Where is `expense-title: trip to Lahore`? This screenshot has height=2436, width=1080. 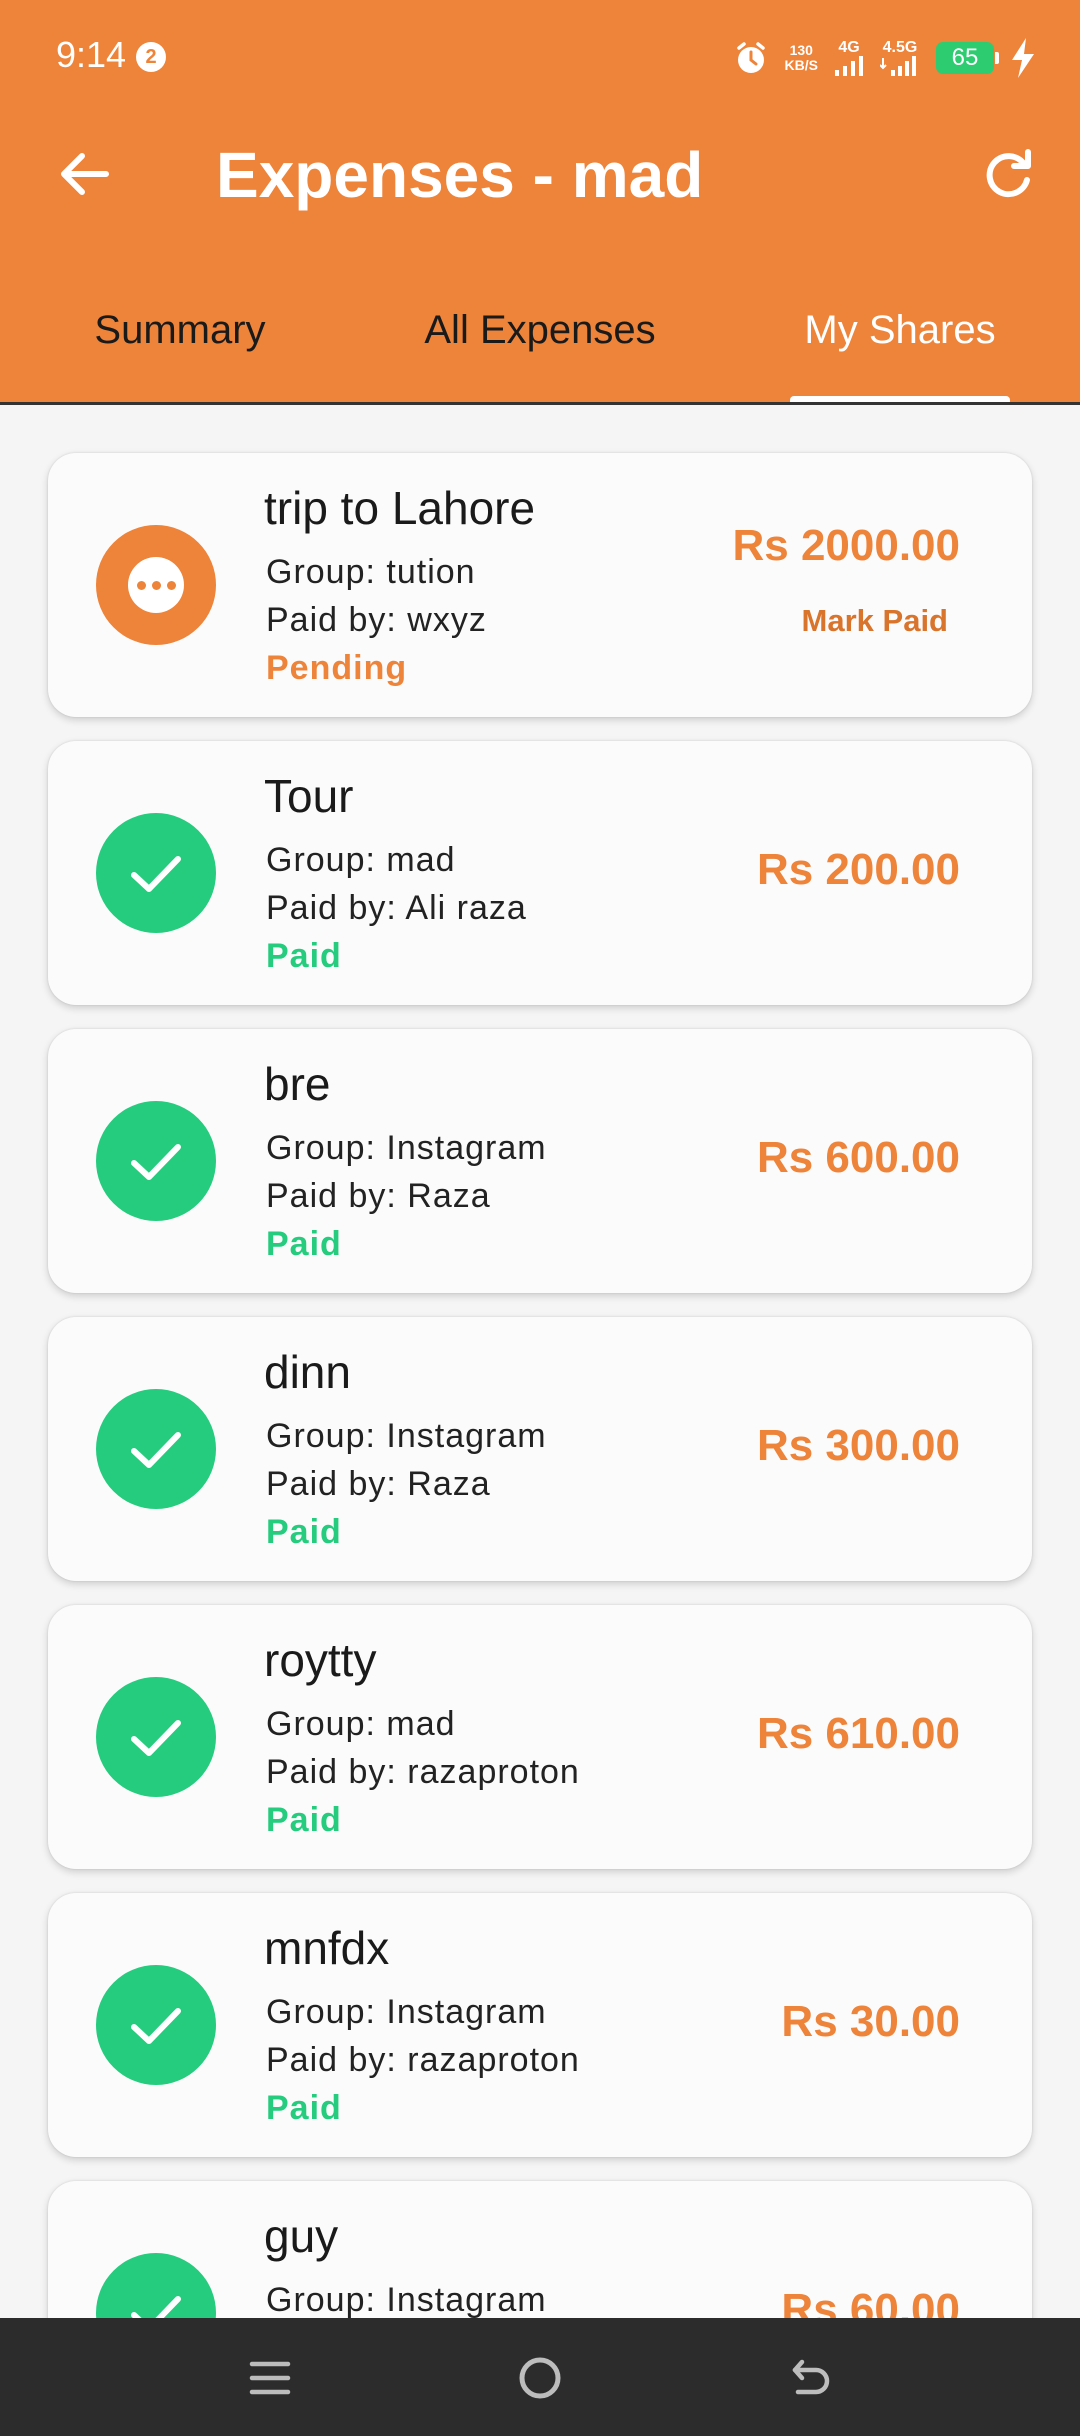
expense-title: trip to Lahore is located at coordinates (400, 508).